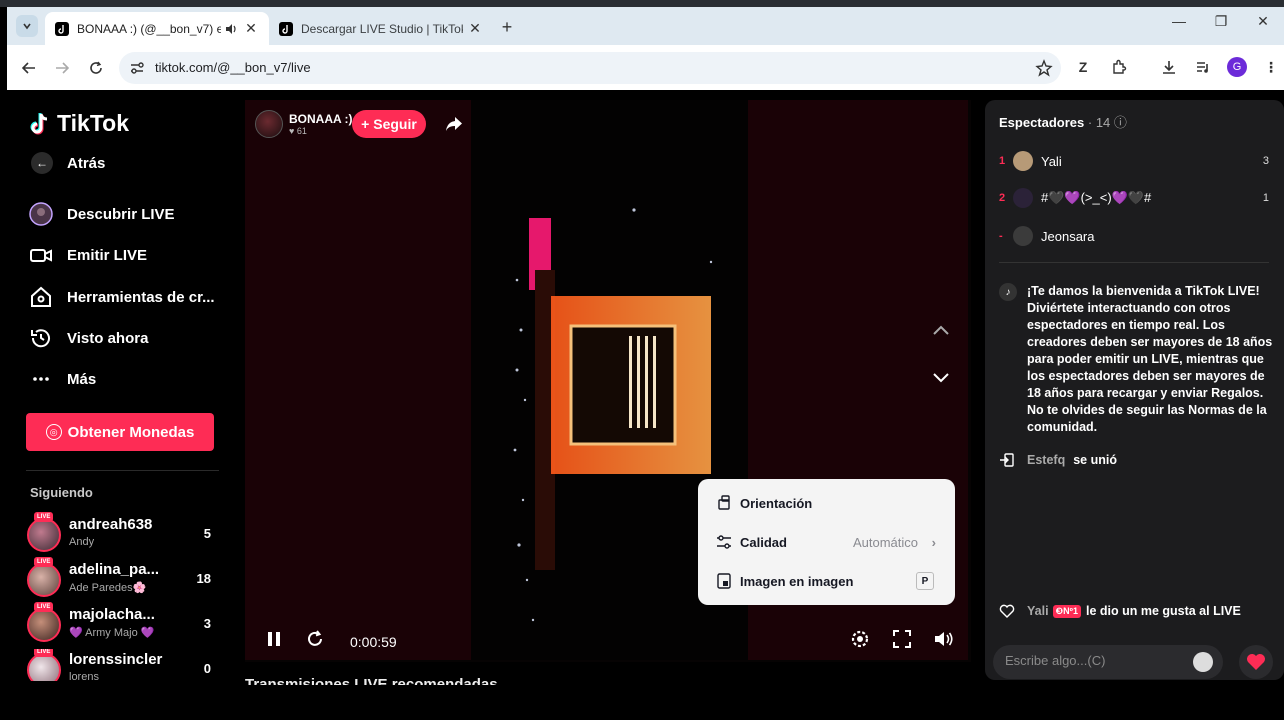 This screenshot has width=1284, height=720. I want to click on menu-orientation: Orientación, so click(826, 503).